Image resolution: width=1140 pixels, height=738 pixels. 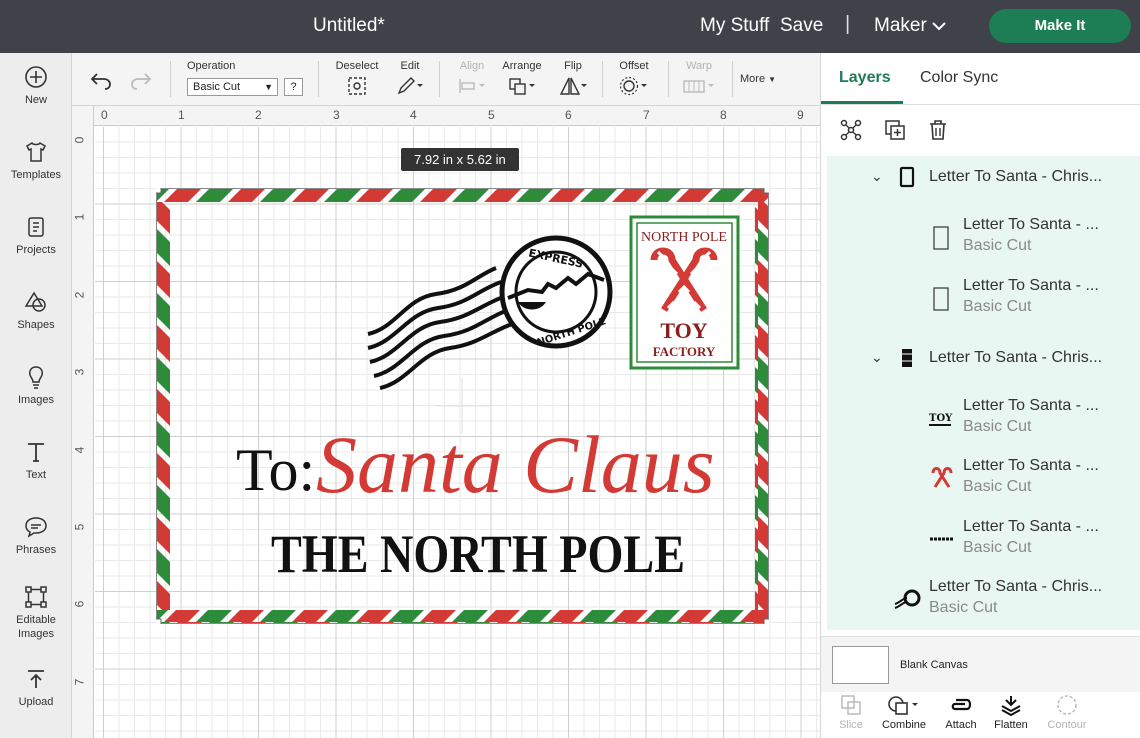 I want to click on align-label: Align, so click(x=472, y=66).